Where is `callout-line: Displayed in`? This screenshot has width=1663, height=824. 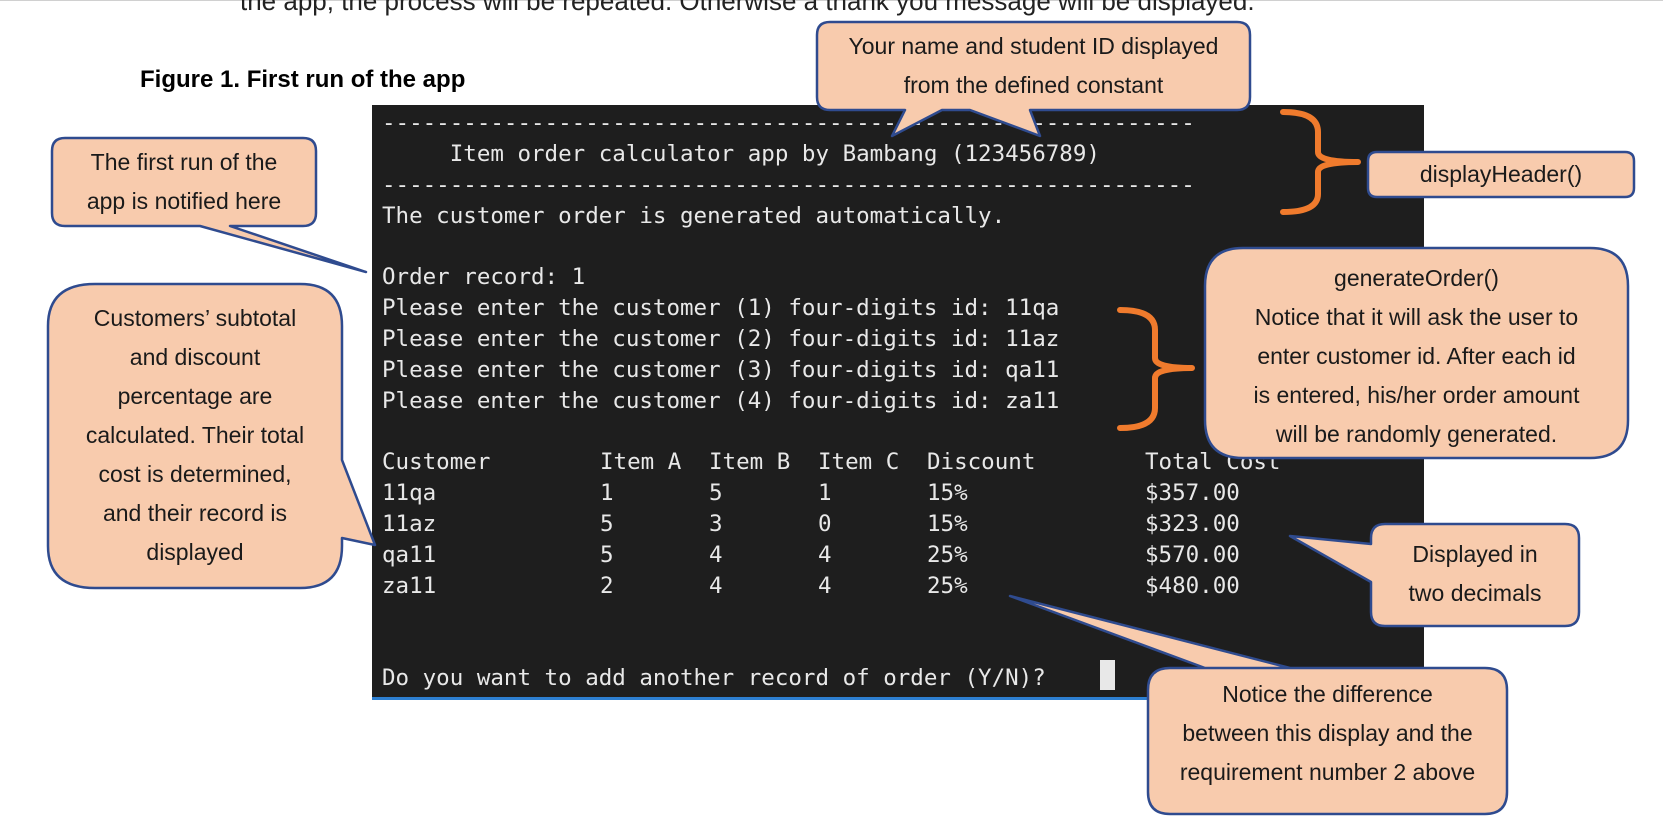 callout-line: Displayed in is located at coordinates (1475, 554).